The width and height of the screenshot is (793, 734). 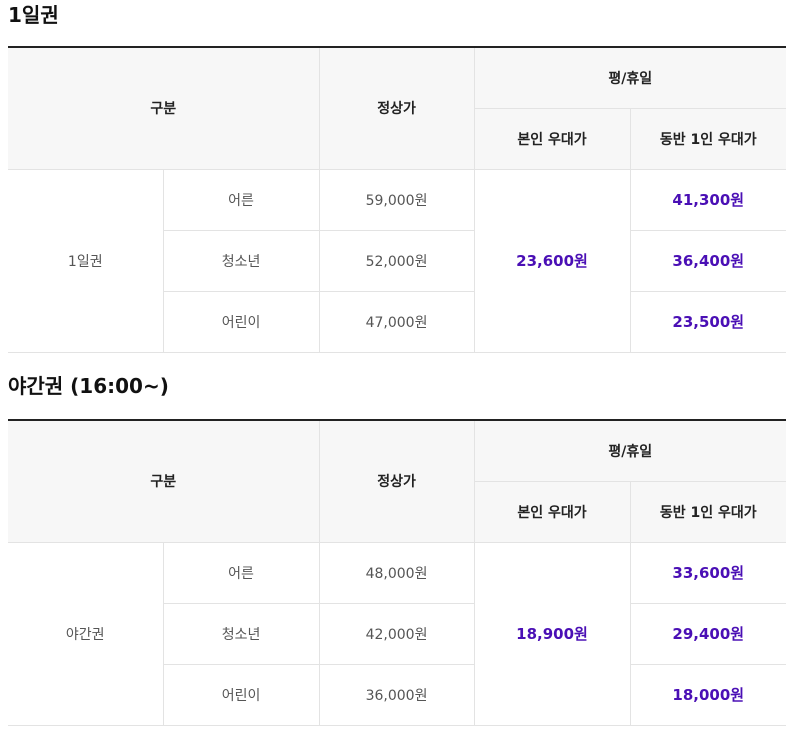 What do you see at coordinates (708, 694) in the screenshot?
I see `companion-price-cell: 18,000원` at bounding box center [708, 694].